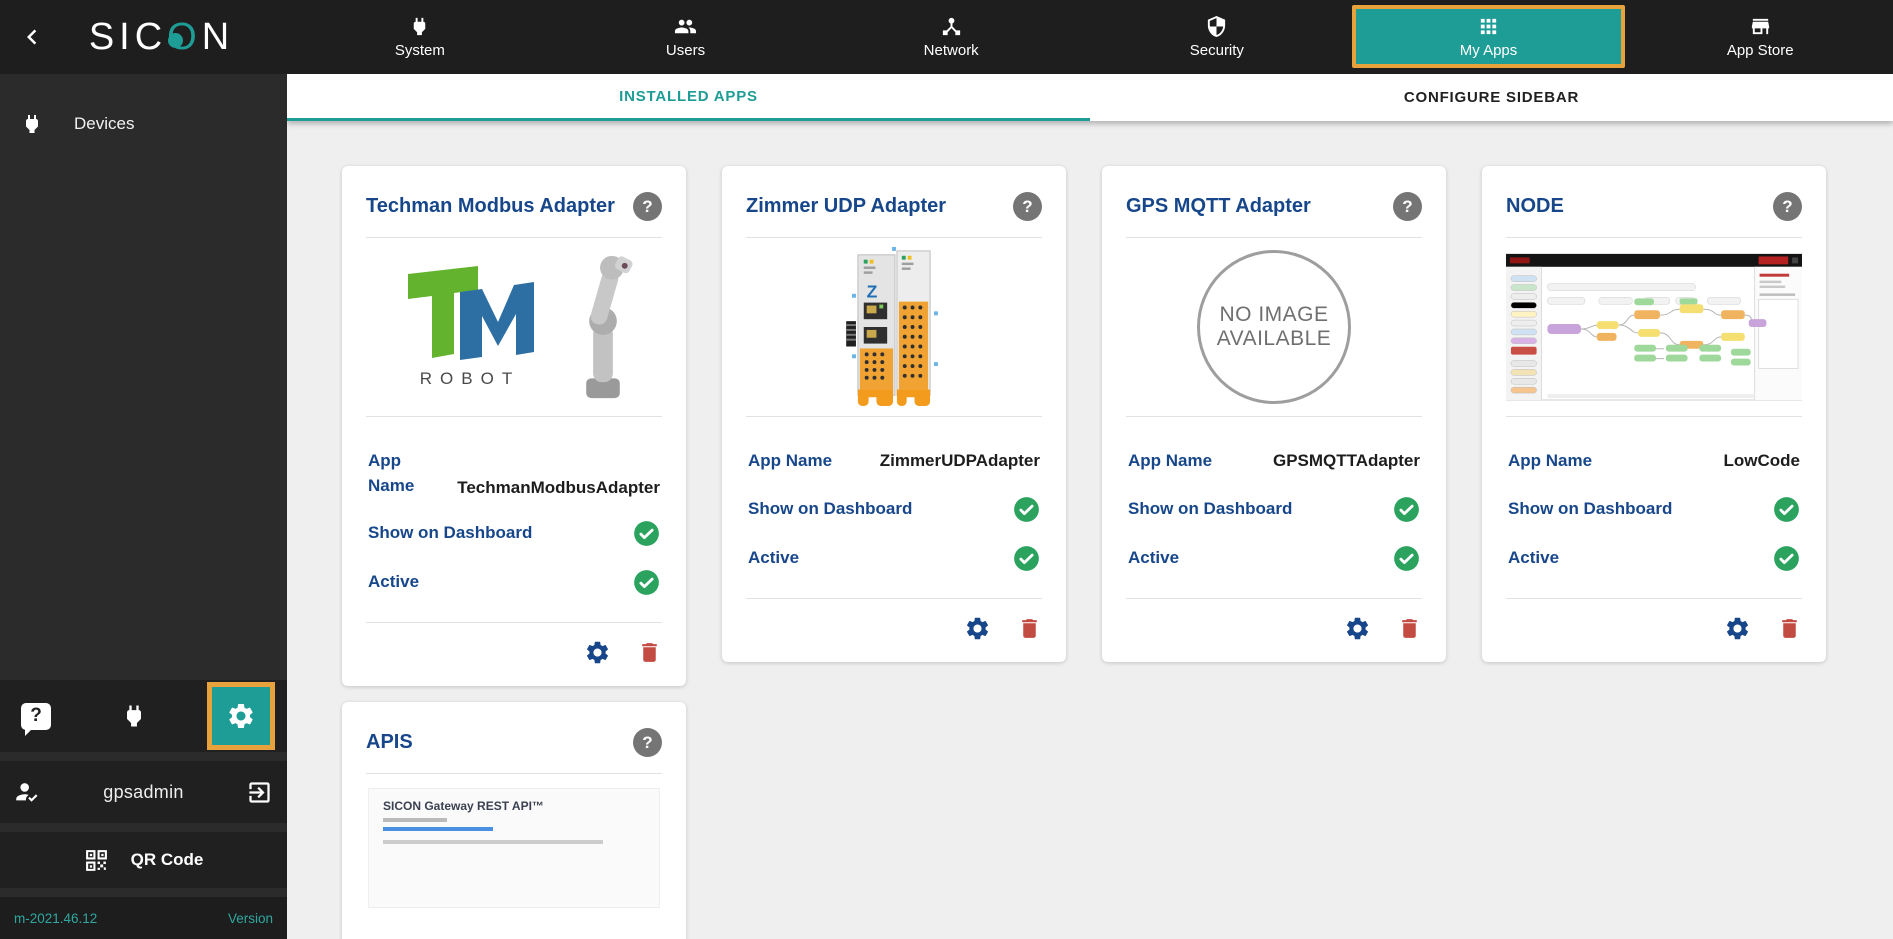  I want to click on app-name-value: ZimmerUDPAdapter, so click(959, 461).